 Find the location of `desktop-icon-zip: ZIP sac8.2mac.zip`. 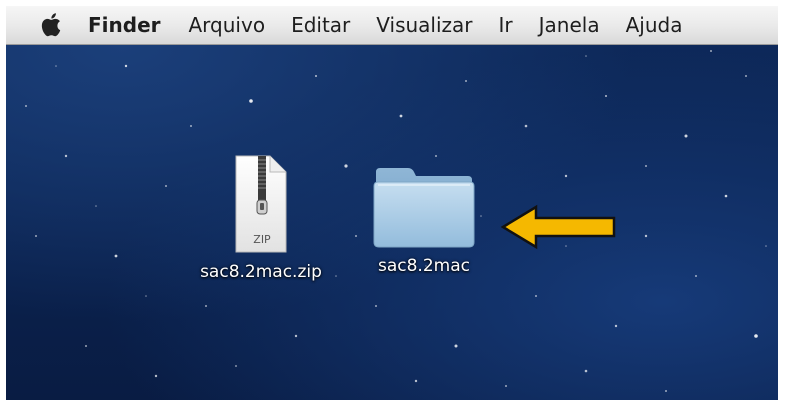

desktop-icon-zip: ZIP sac8.2mac.zip is located at coordinates (261, 218).